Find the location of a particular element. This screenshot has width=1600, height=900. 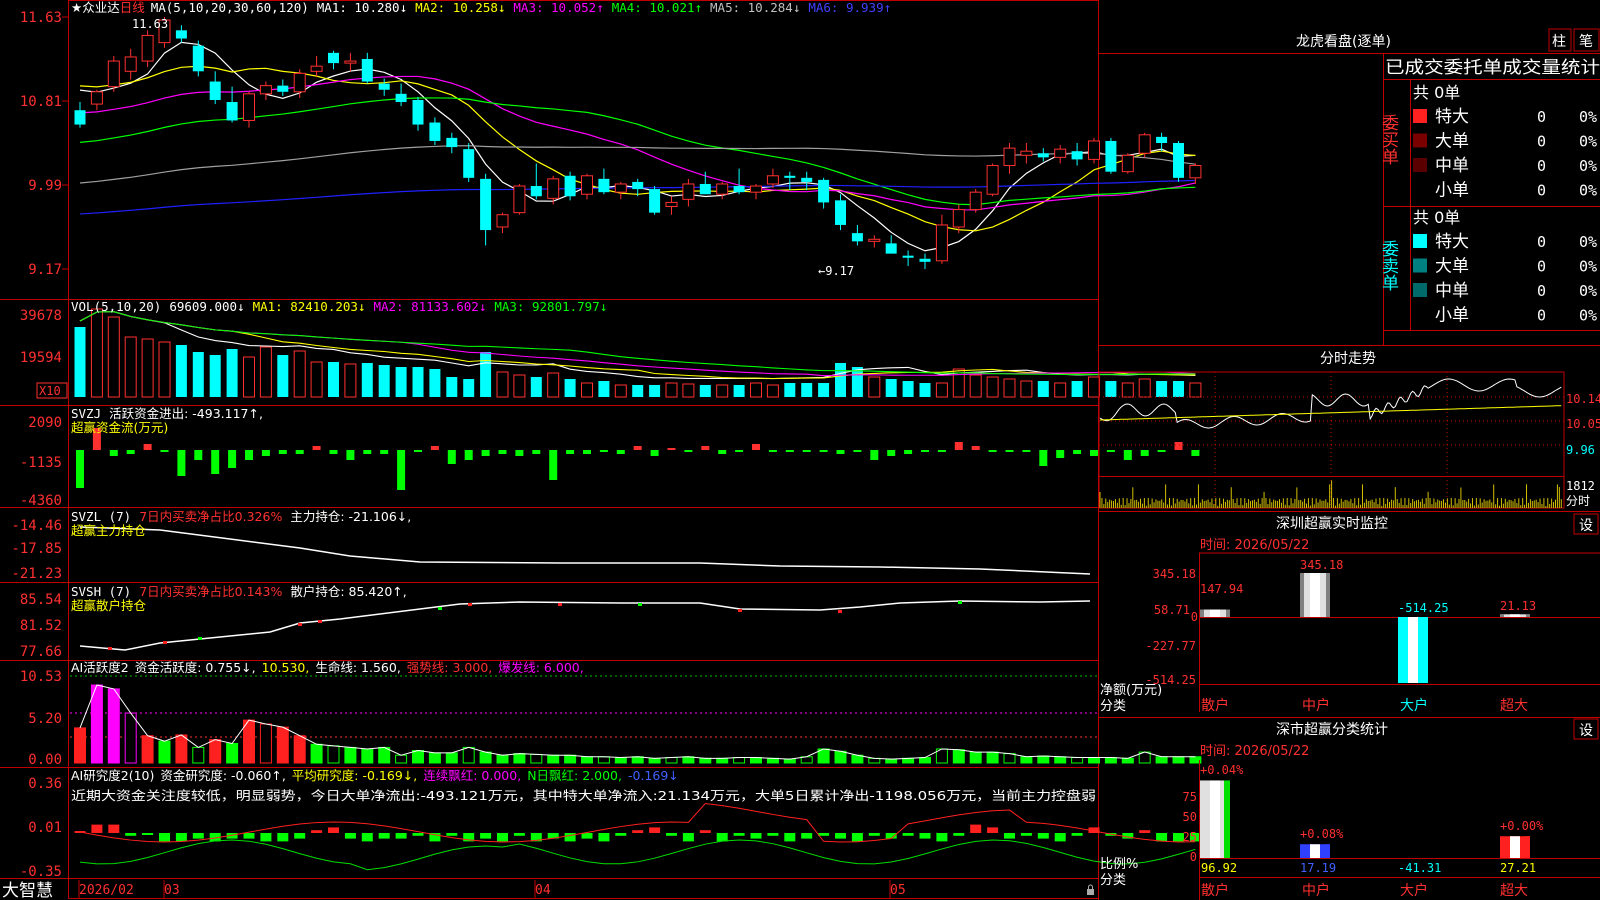

svzl-y-tick: -21.23 is located at coordinates (36, 574).